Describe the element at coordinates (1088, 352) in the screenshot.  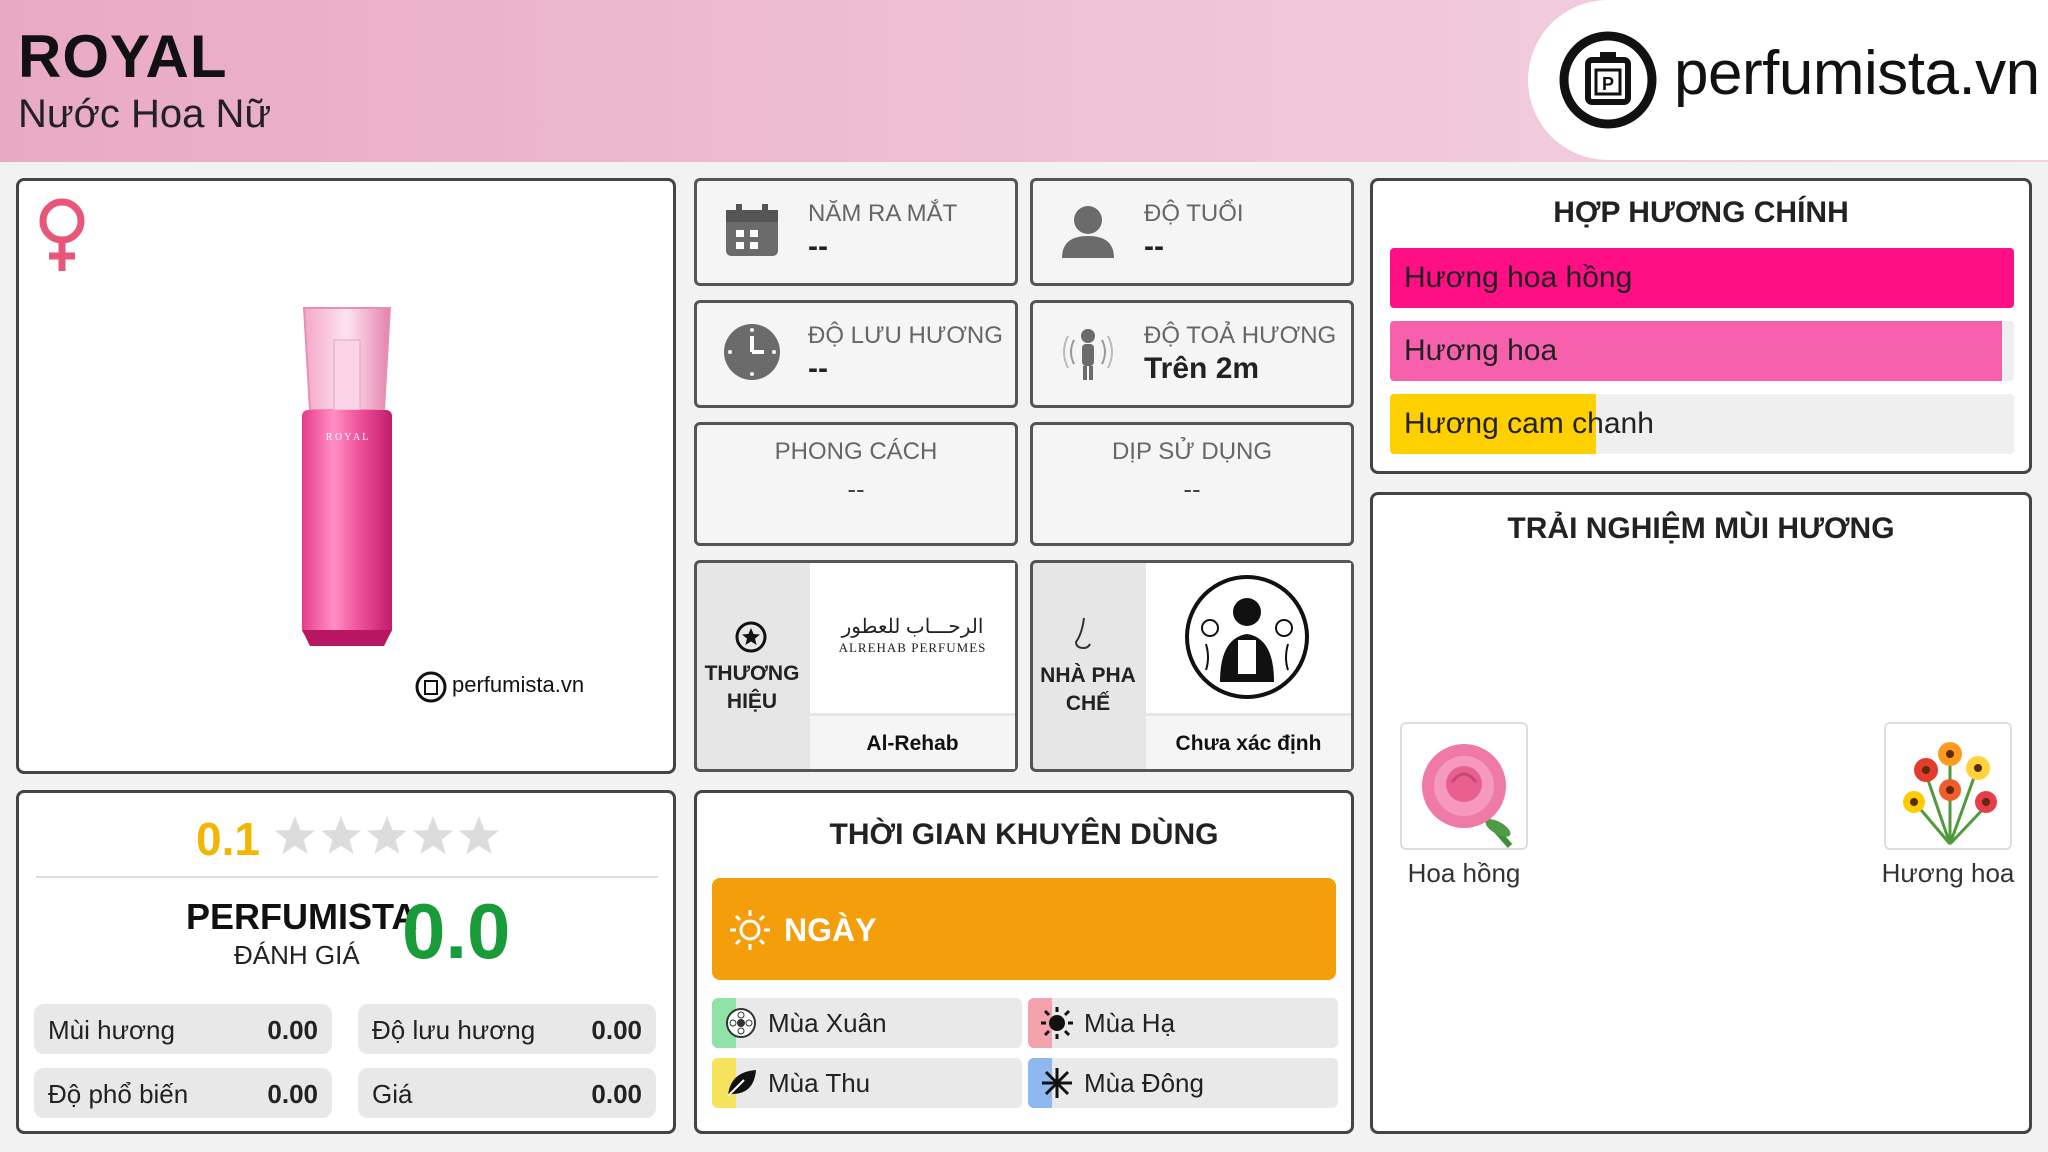
I see `sillage-person-icon` at that location.